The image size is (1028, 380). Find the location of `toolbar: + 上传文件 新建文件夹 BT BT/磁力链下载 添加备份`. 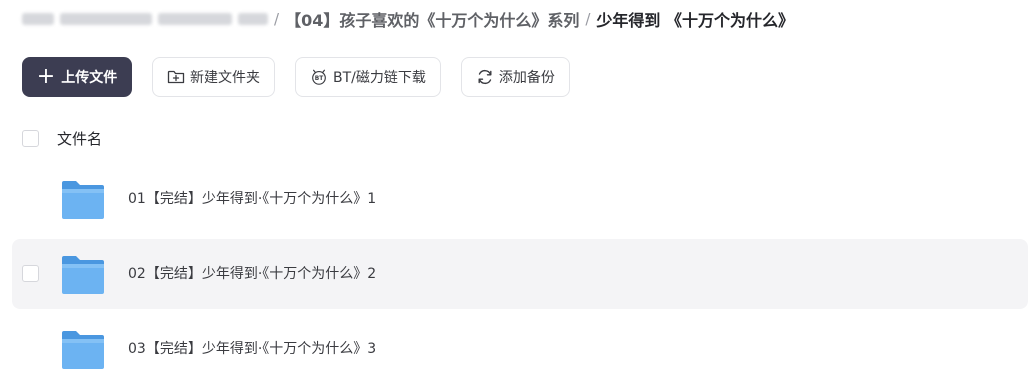

toolbar: + 上传文件 新建文件夹 BT BT/磁力链下载 添加备份 is located at coordinates (306, 77).